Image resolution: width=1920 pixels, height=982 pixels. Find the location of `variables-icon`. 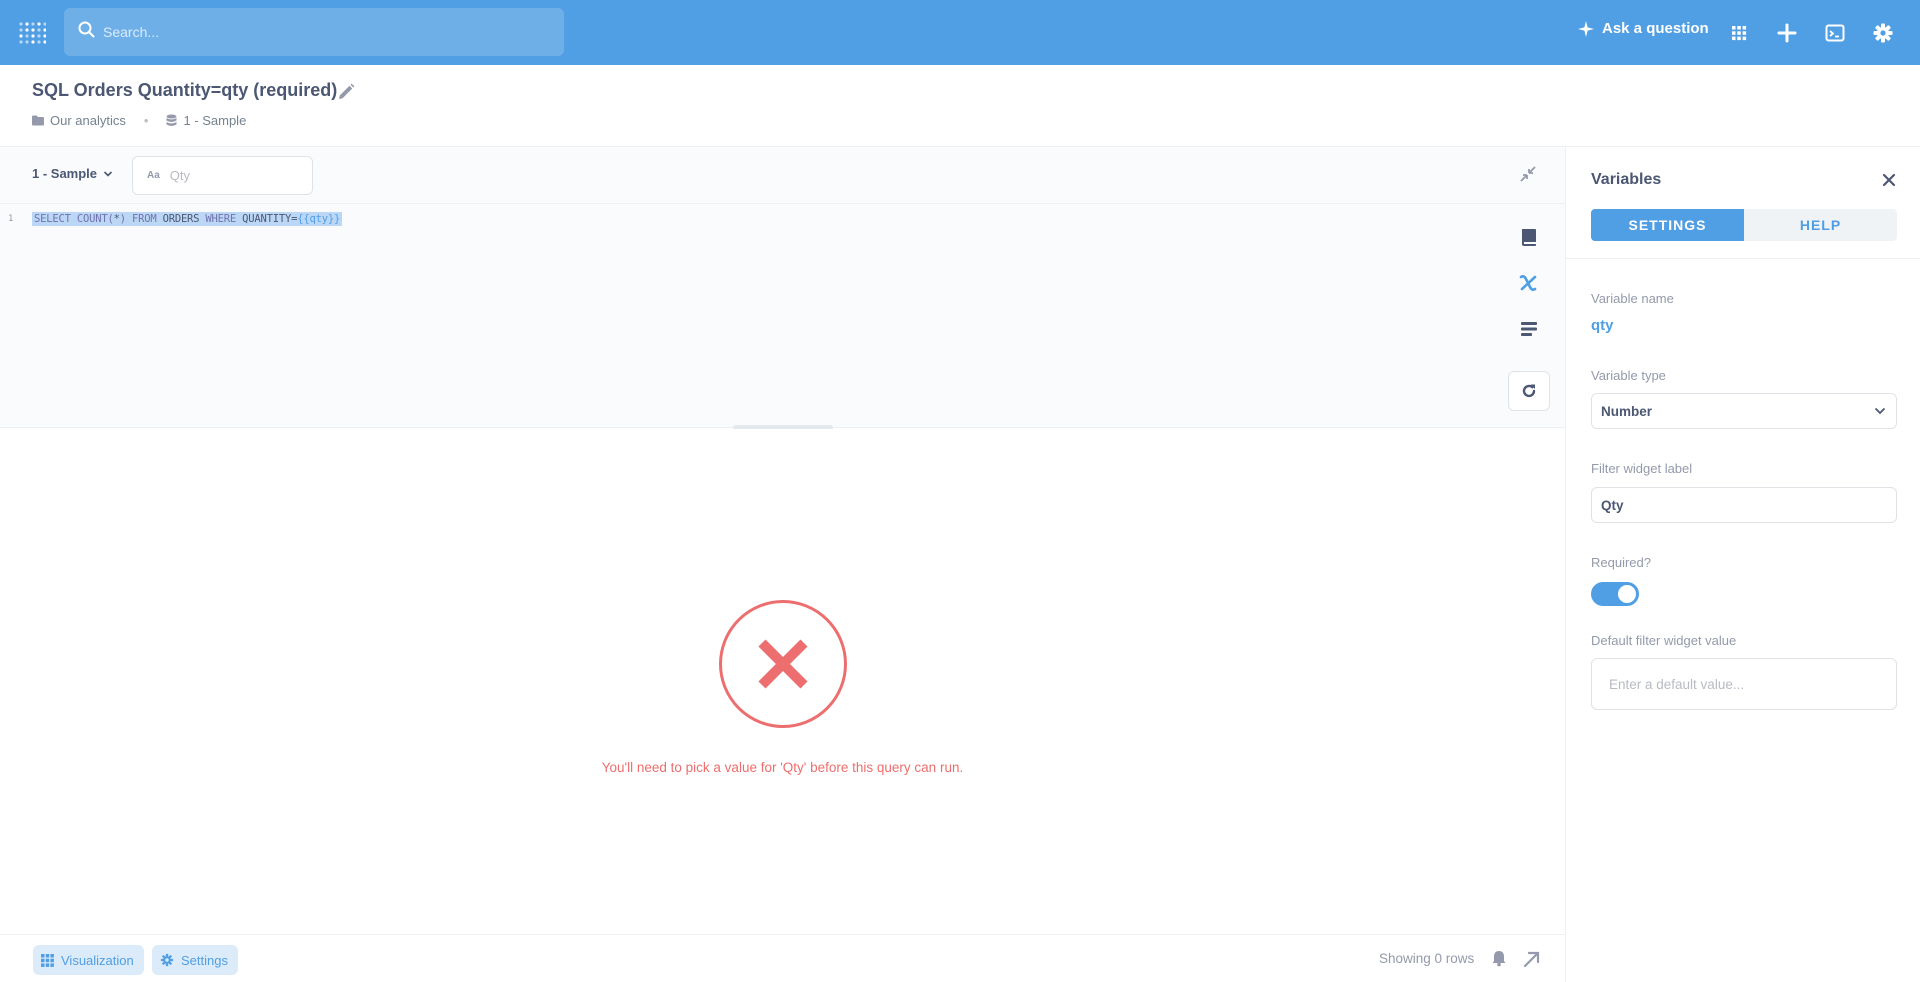

variables-icon is located at coordinates (1529, 285).